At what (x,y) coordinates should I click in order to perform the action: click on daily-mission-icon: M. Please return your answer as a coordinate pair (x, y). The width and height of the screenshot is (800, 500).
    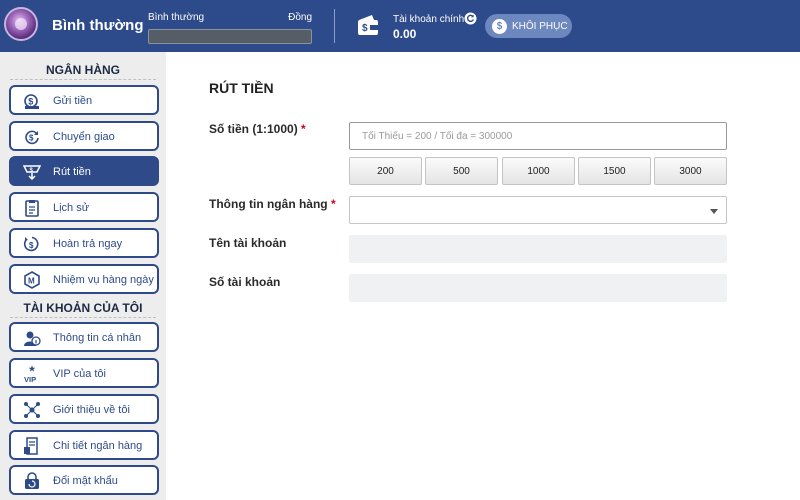
    Looking at the image, I should click on (32, 280).